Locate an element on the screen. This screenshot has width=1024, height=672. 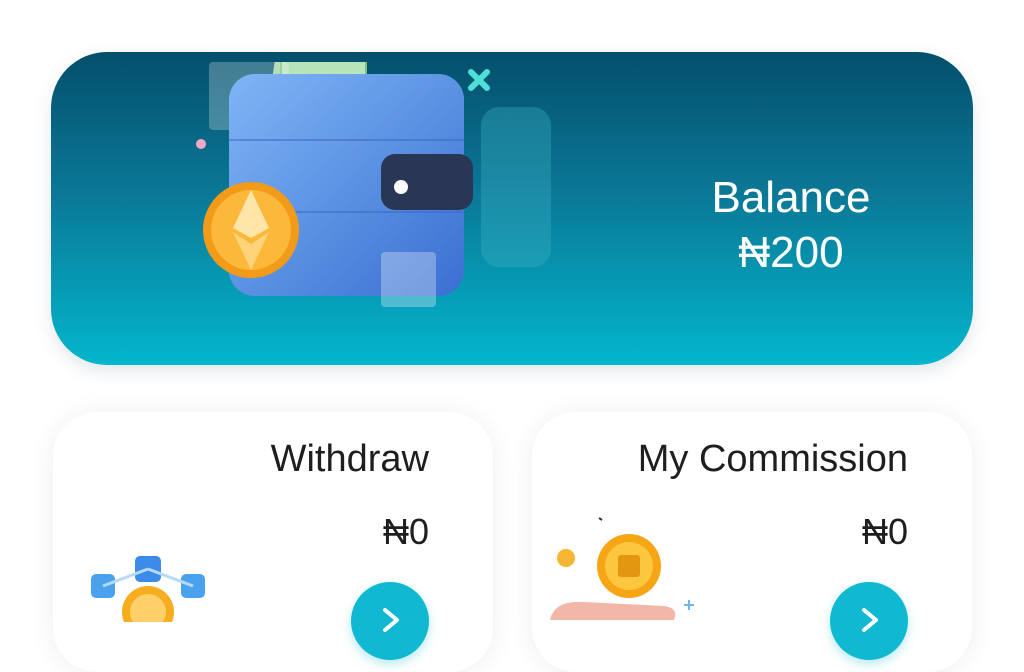
blockchain-coin-icon is located at coordinates (148, 589).